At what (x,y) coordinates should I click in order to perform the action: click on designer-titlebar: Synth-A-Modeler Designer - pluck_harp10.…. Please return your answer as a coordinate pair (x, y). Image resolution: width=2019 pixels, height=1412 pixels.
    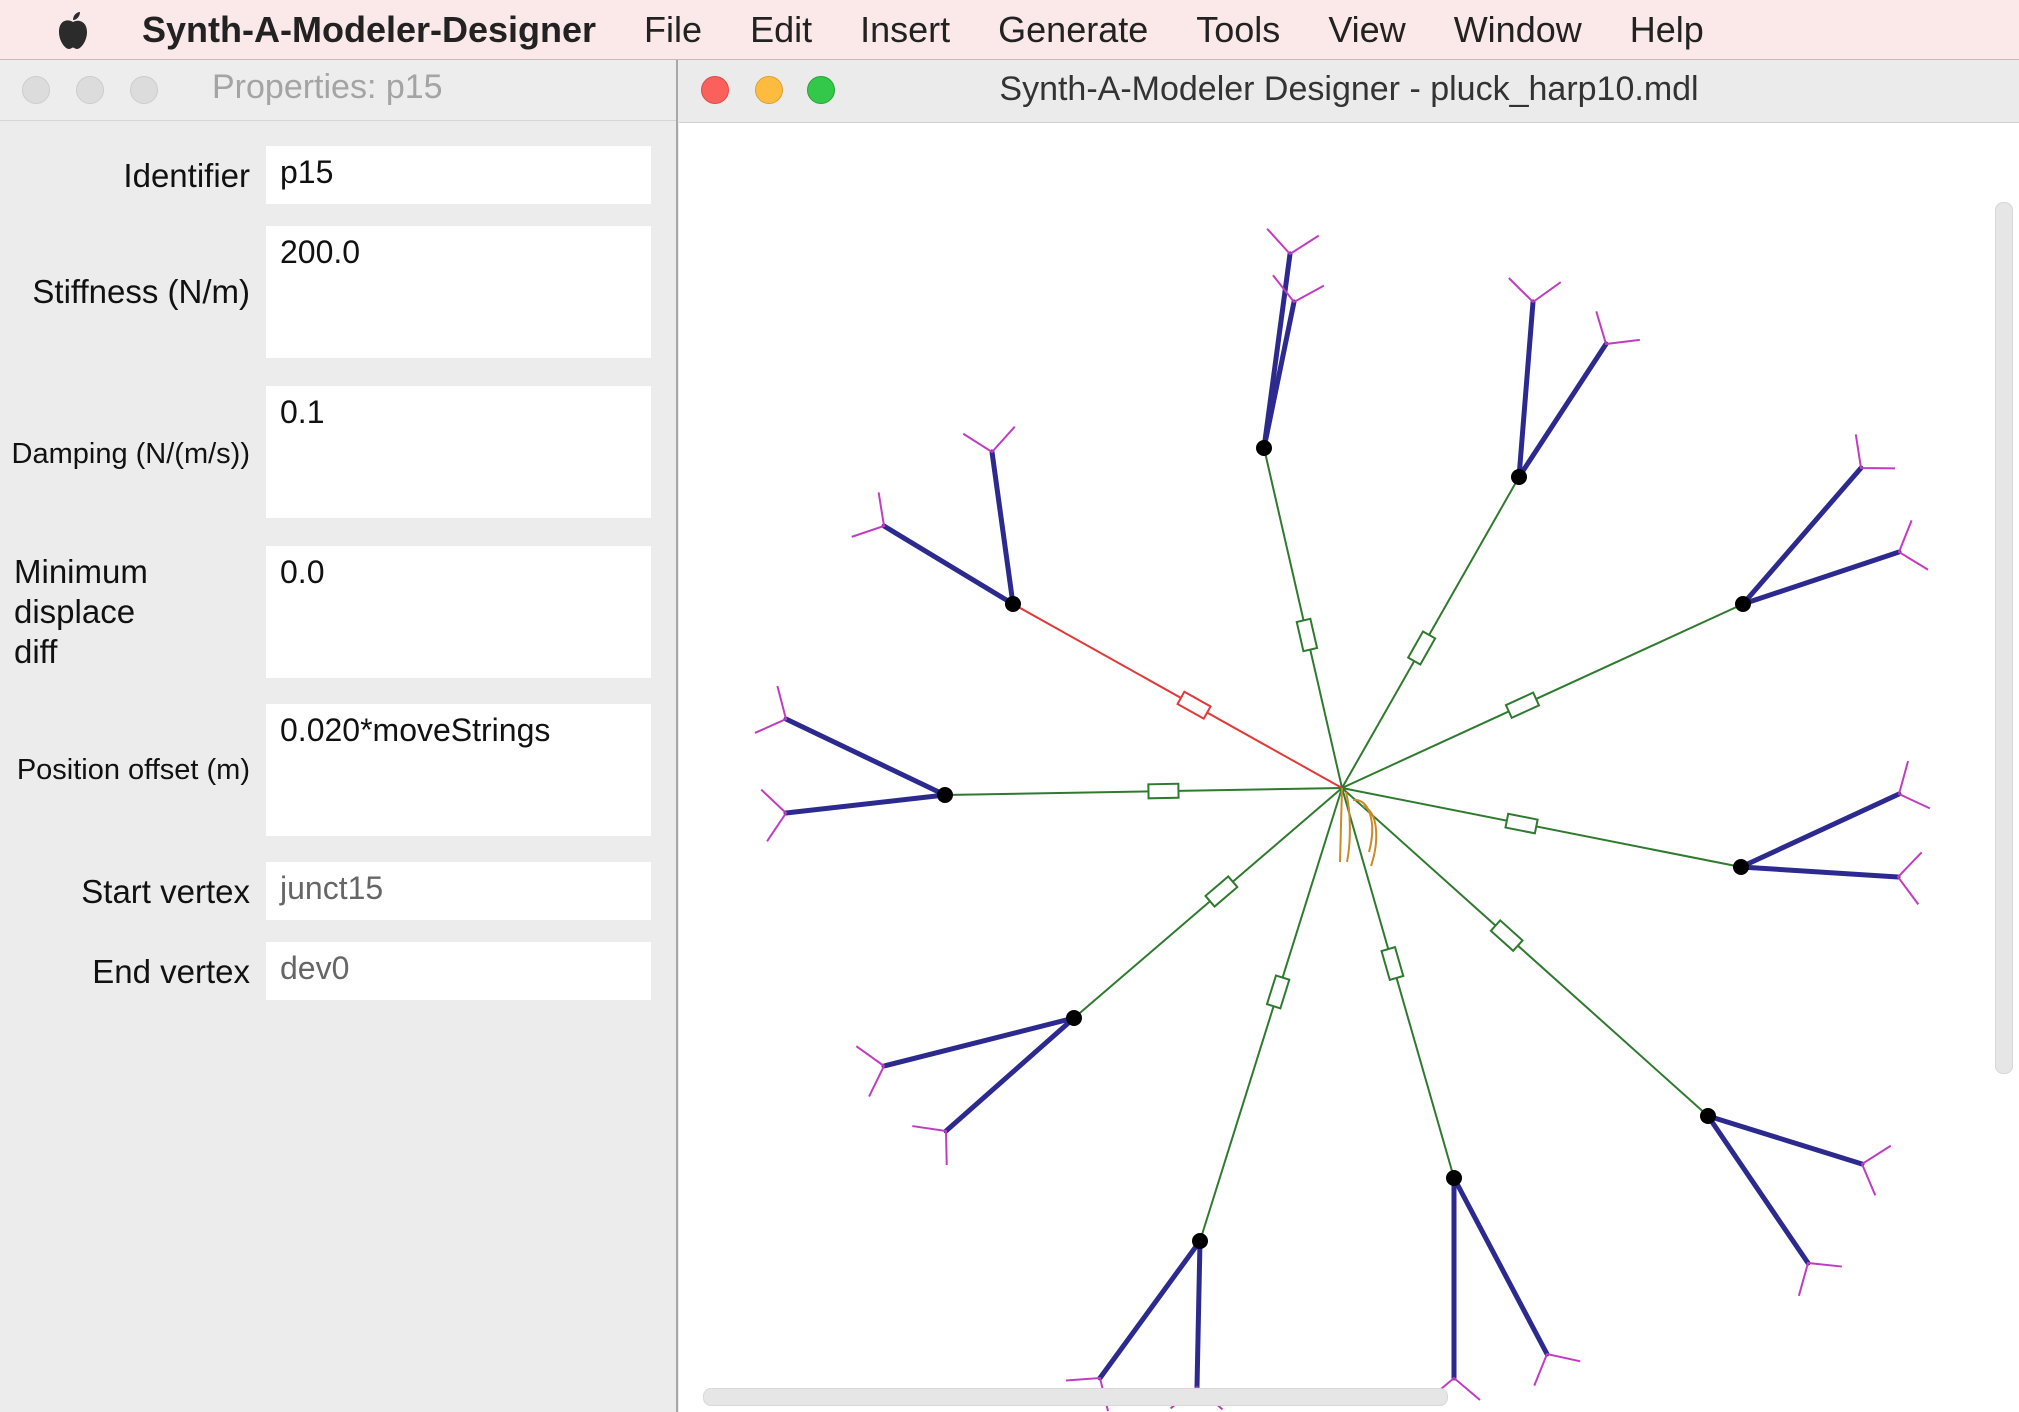
    Looking at the image, I should click on (1349, 91).